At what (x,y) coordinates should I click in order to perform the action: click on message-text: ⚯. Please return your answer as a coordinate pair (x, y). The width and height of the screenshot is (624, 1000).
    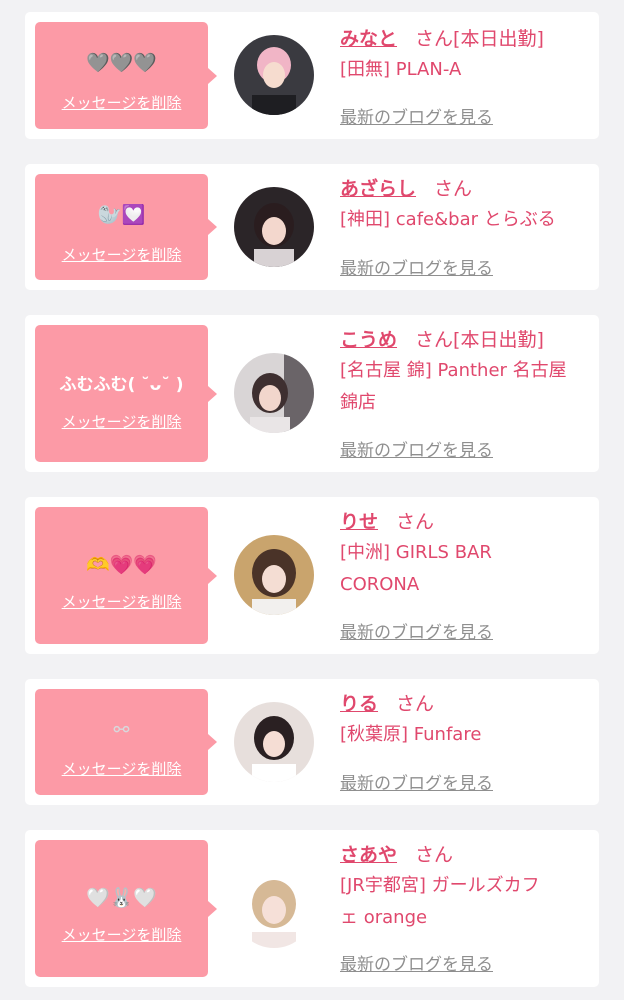
    Looking at the image, I should click on (121, 730).